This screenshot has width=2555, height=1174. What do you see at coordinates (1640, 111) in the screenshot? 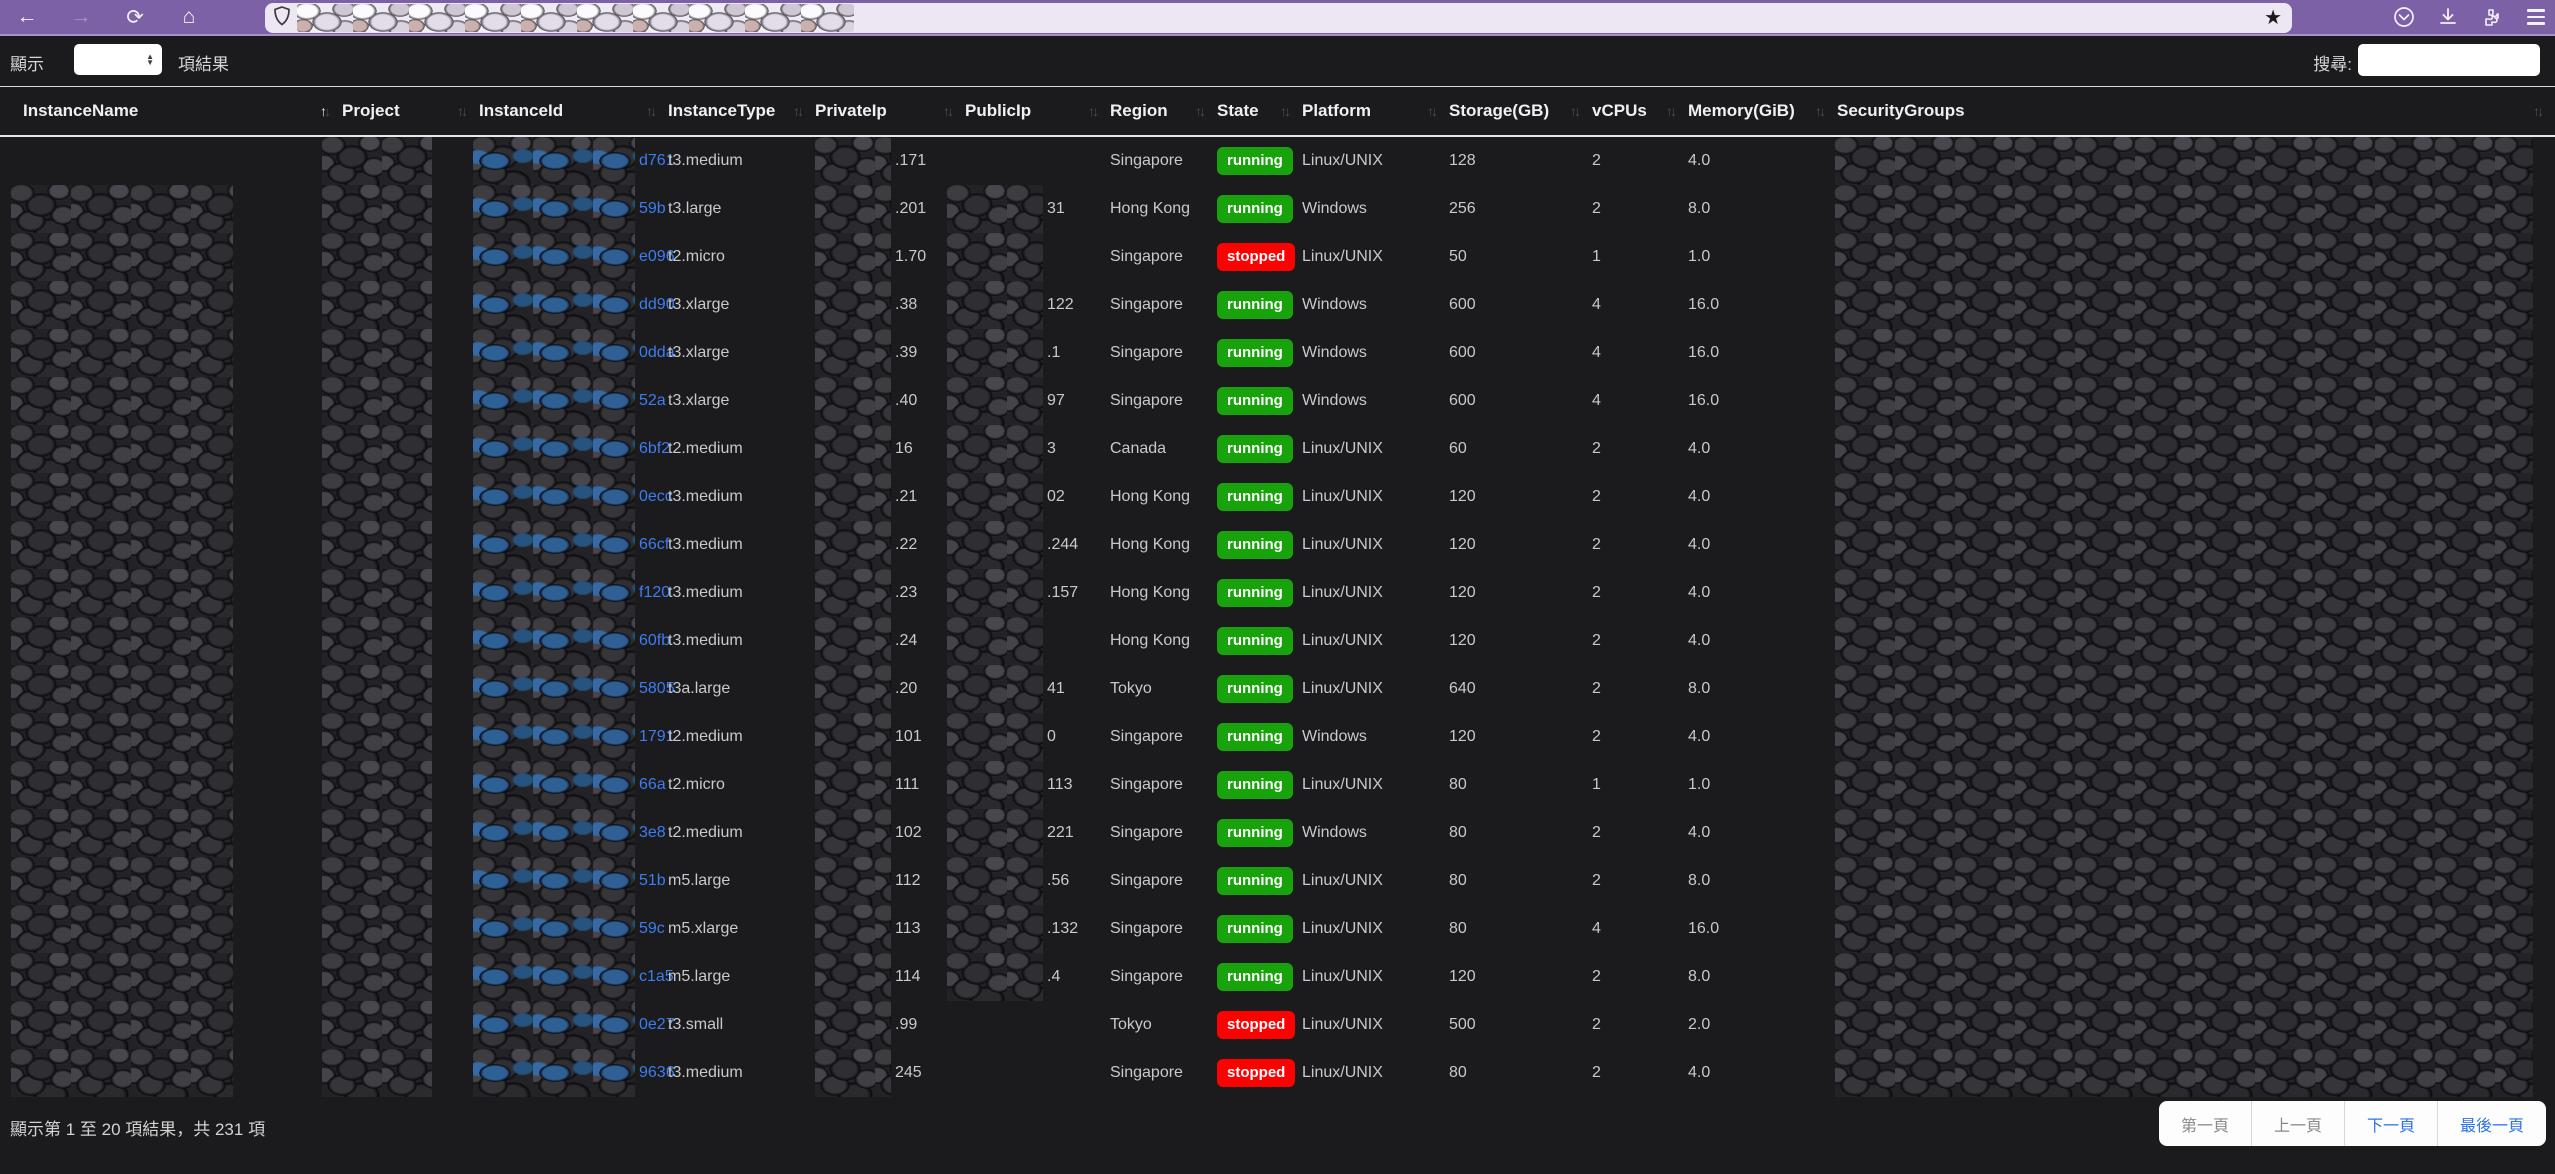
I see `column-header-vcpus: vCPUs` at bounding box center [1640, 111].